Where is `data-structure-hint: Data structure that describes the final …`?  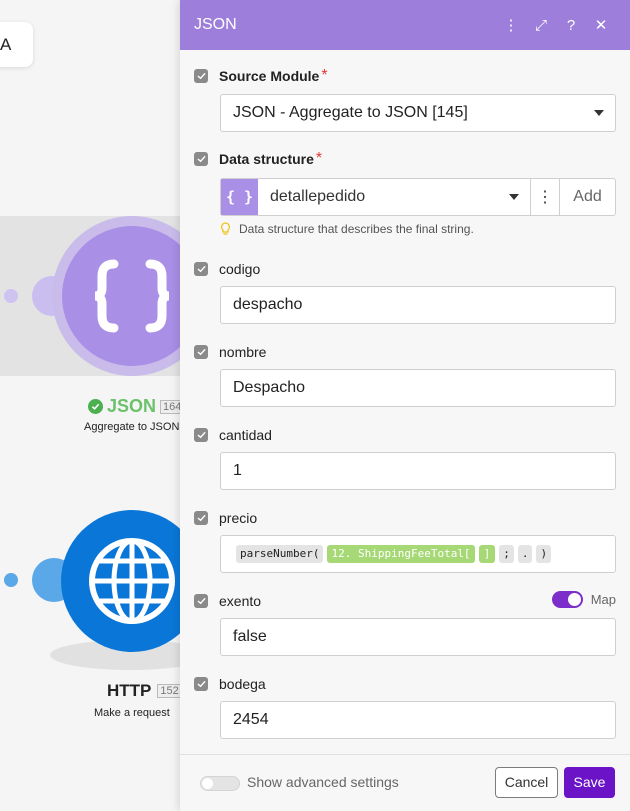 data-structure-hint: Data structure that describes the final … is located at coordinates (347, 229).